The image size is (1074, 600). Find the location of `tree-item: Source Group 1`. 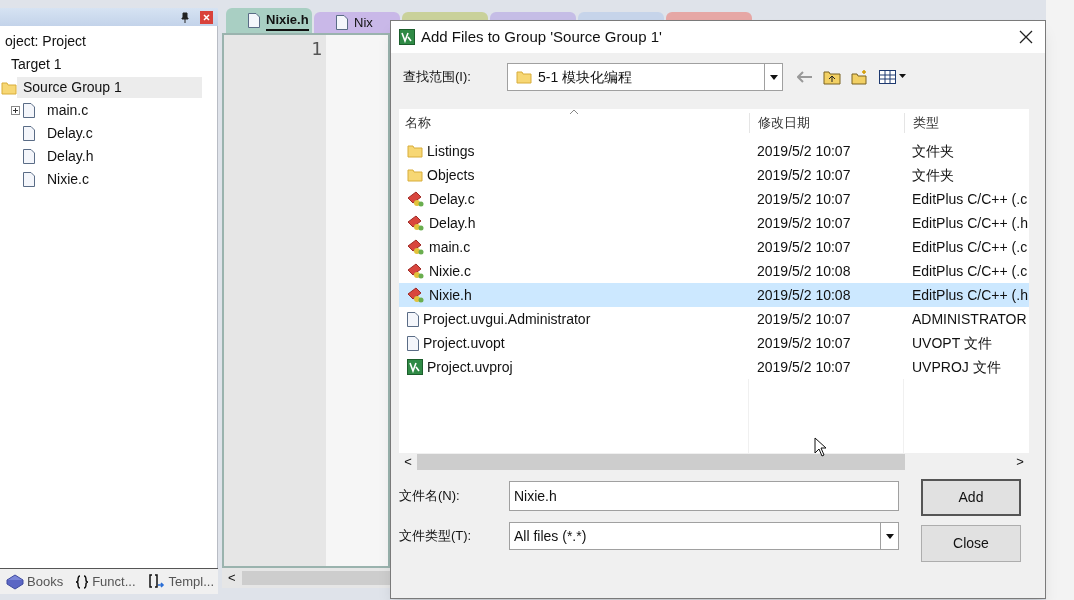

tree-item: Source Group 1 is located at coordinates (109, 87).